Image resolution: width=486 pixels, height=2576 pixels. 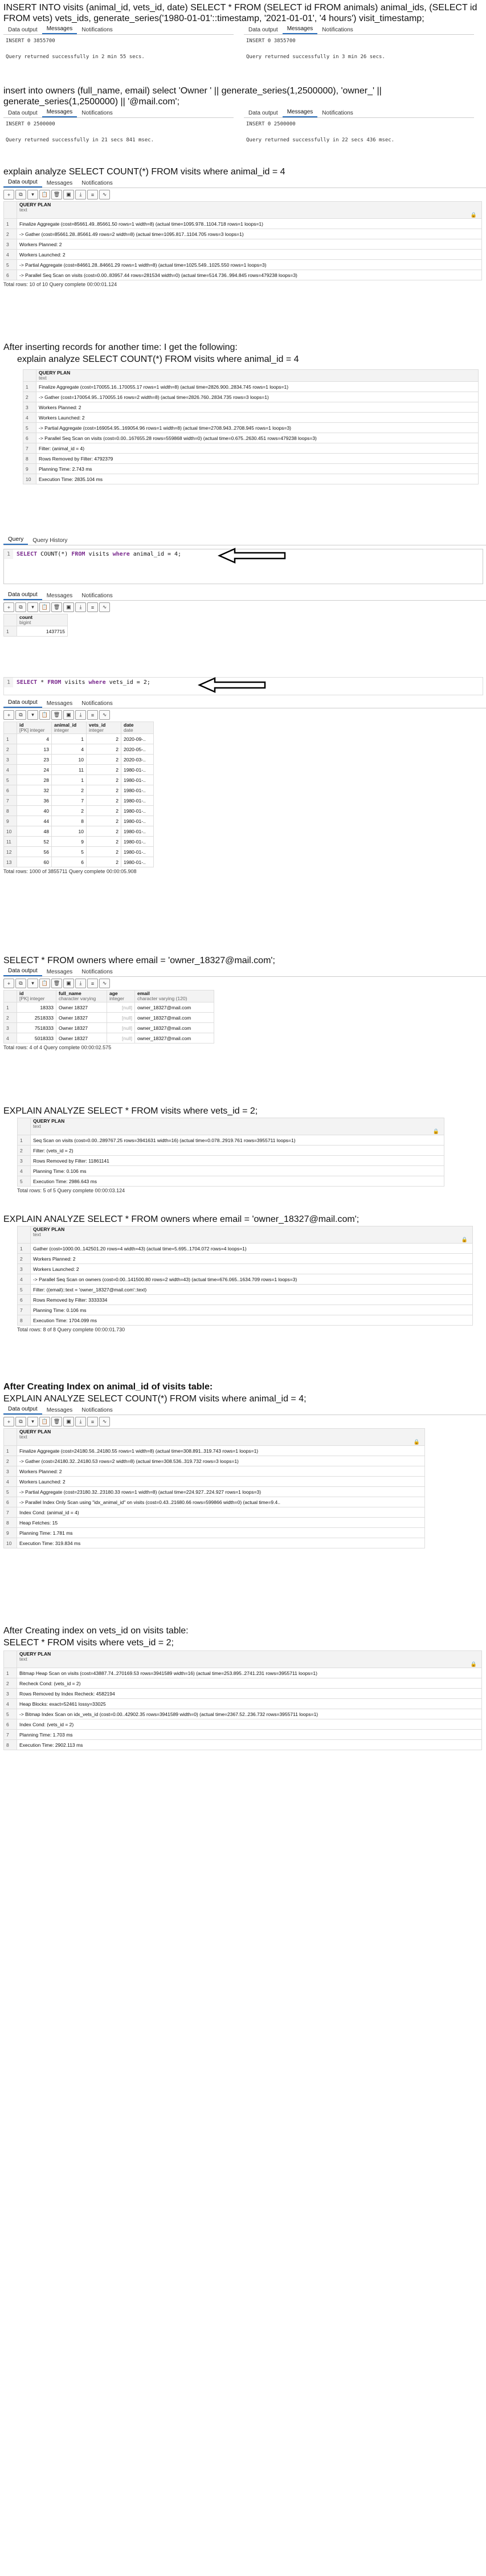 What do you see at coordinates (35, 631) in the screenshot?
I see `table-row: 1 1437715` at bounding box center [35, 631].